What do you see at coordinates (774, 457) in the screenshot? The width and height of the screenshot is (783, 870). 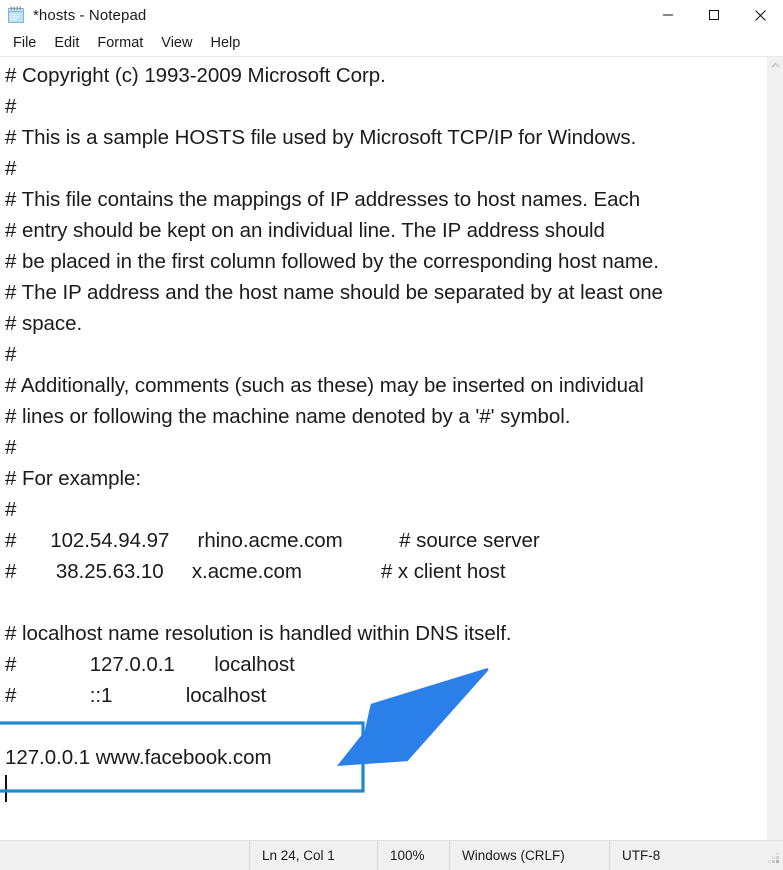 I see `scrollbar-track` at bounding box center [774, 457].